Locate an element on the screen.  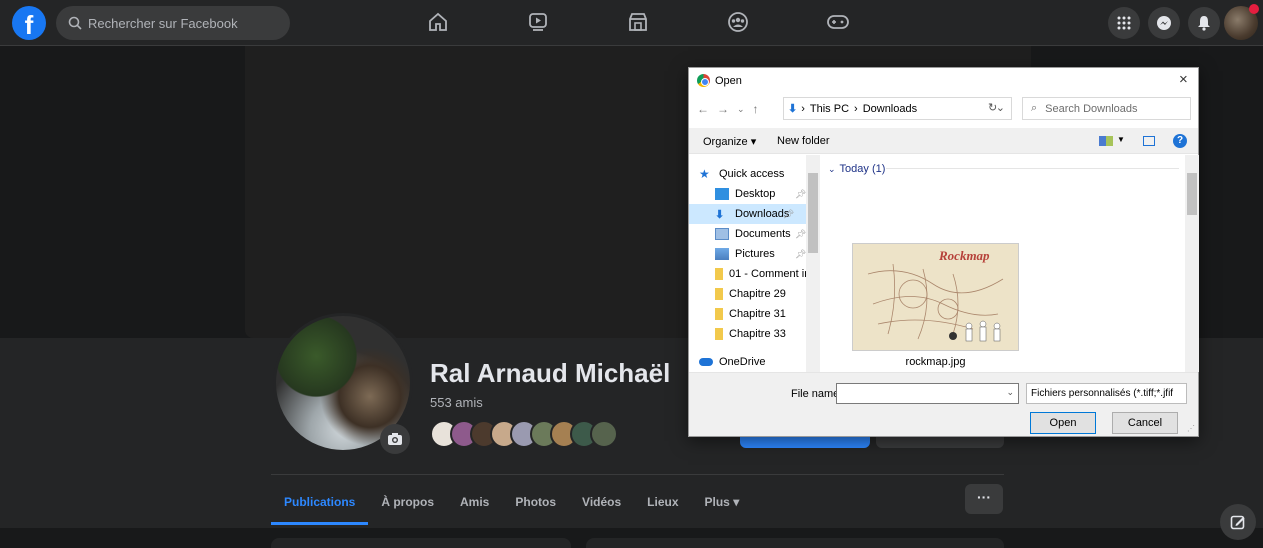
nav-desktop: Desktop 📌︎ is located at coordinates (760, 194).